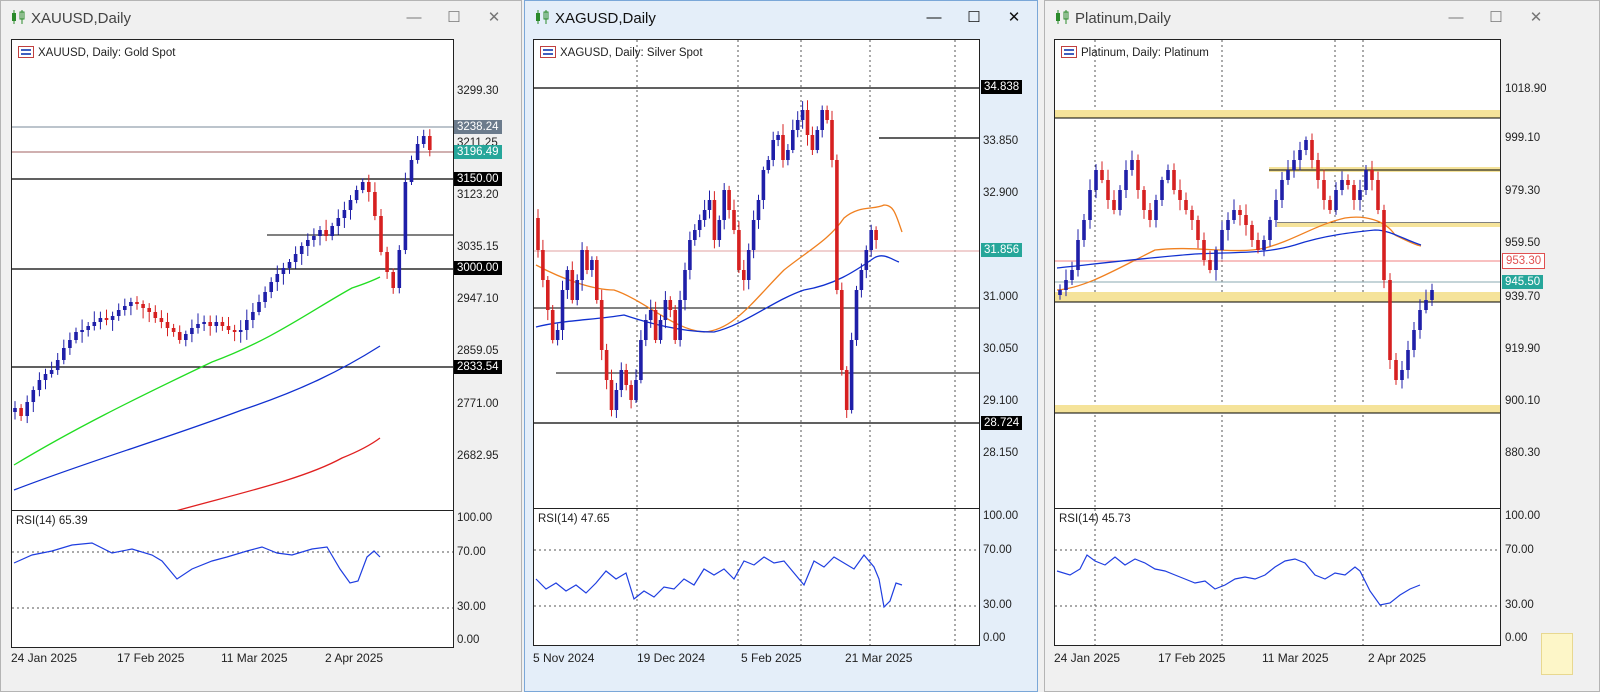  What do you see at coordinates (354, 658) in the screenshot?
I see `date-axis-label: 2 Apr 2025` at bounding box center [354, 658].